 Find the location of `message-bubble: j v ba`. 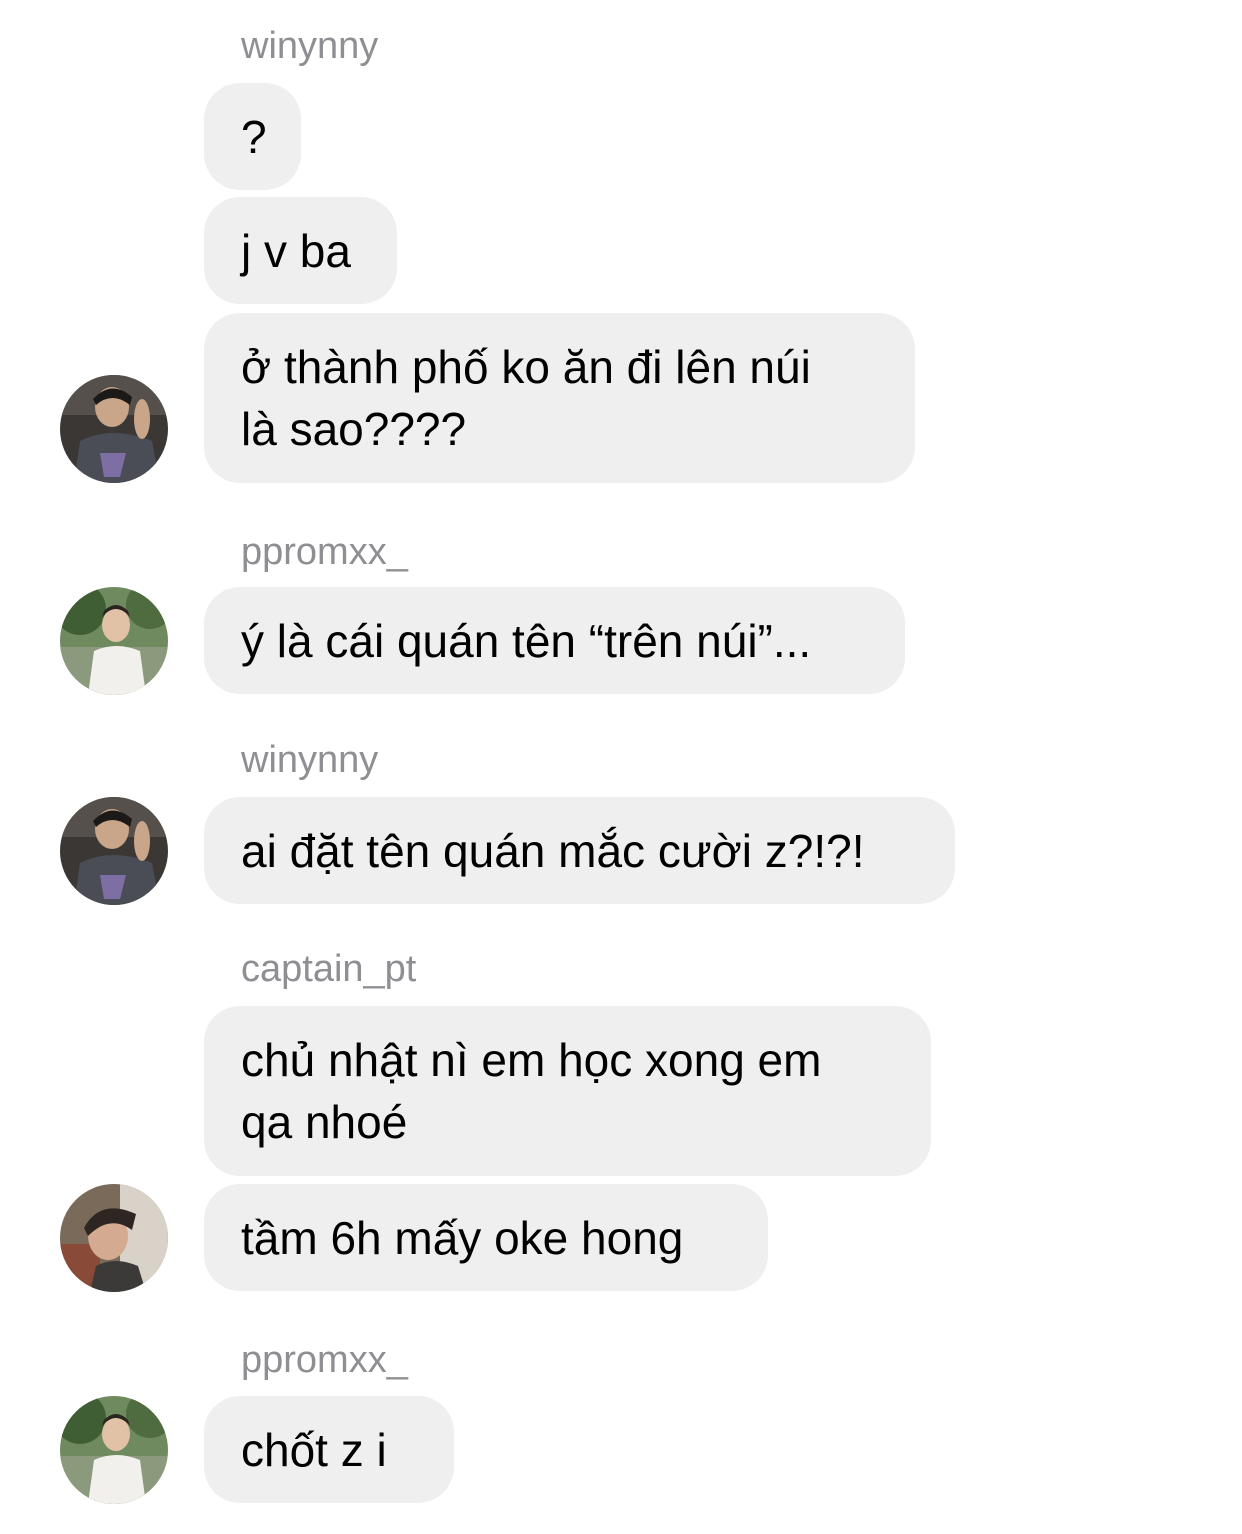

message-bubble: j v ba is located at coordinates (300, 250).